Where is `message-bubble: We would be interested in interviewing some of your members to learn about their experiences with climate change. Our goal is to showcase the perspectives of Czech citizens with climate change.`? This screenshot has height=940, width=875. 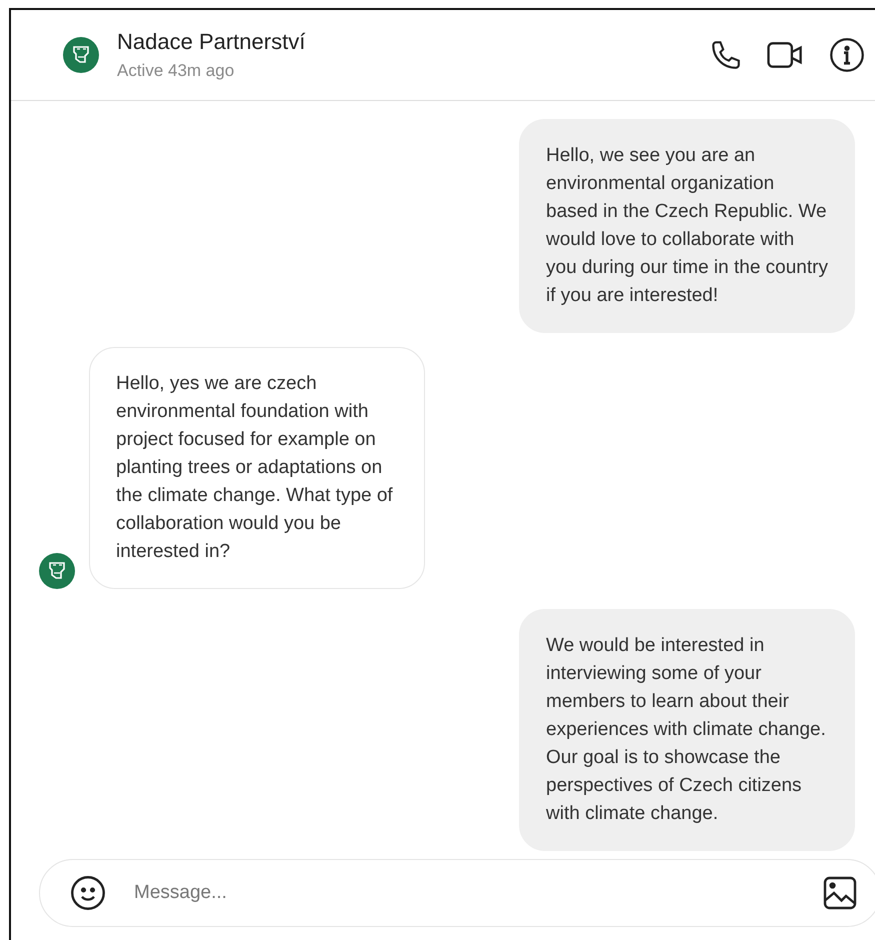
message-bubble: We would be interested in interviewing some of your members to learn about their experiences with climate change. Our goal is to showcase the perspectives of Czech citizens with climate change. is located at coordinates (687, 730).